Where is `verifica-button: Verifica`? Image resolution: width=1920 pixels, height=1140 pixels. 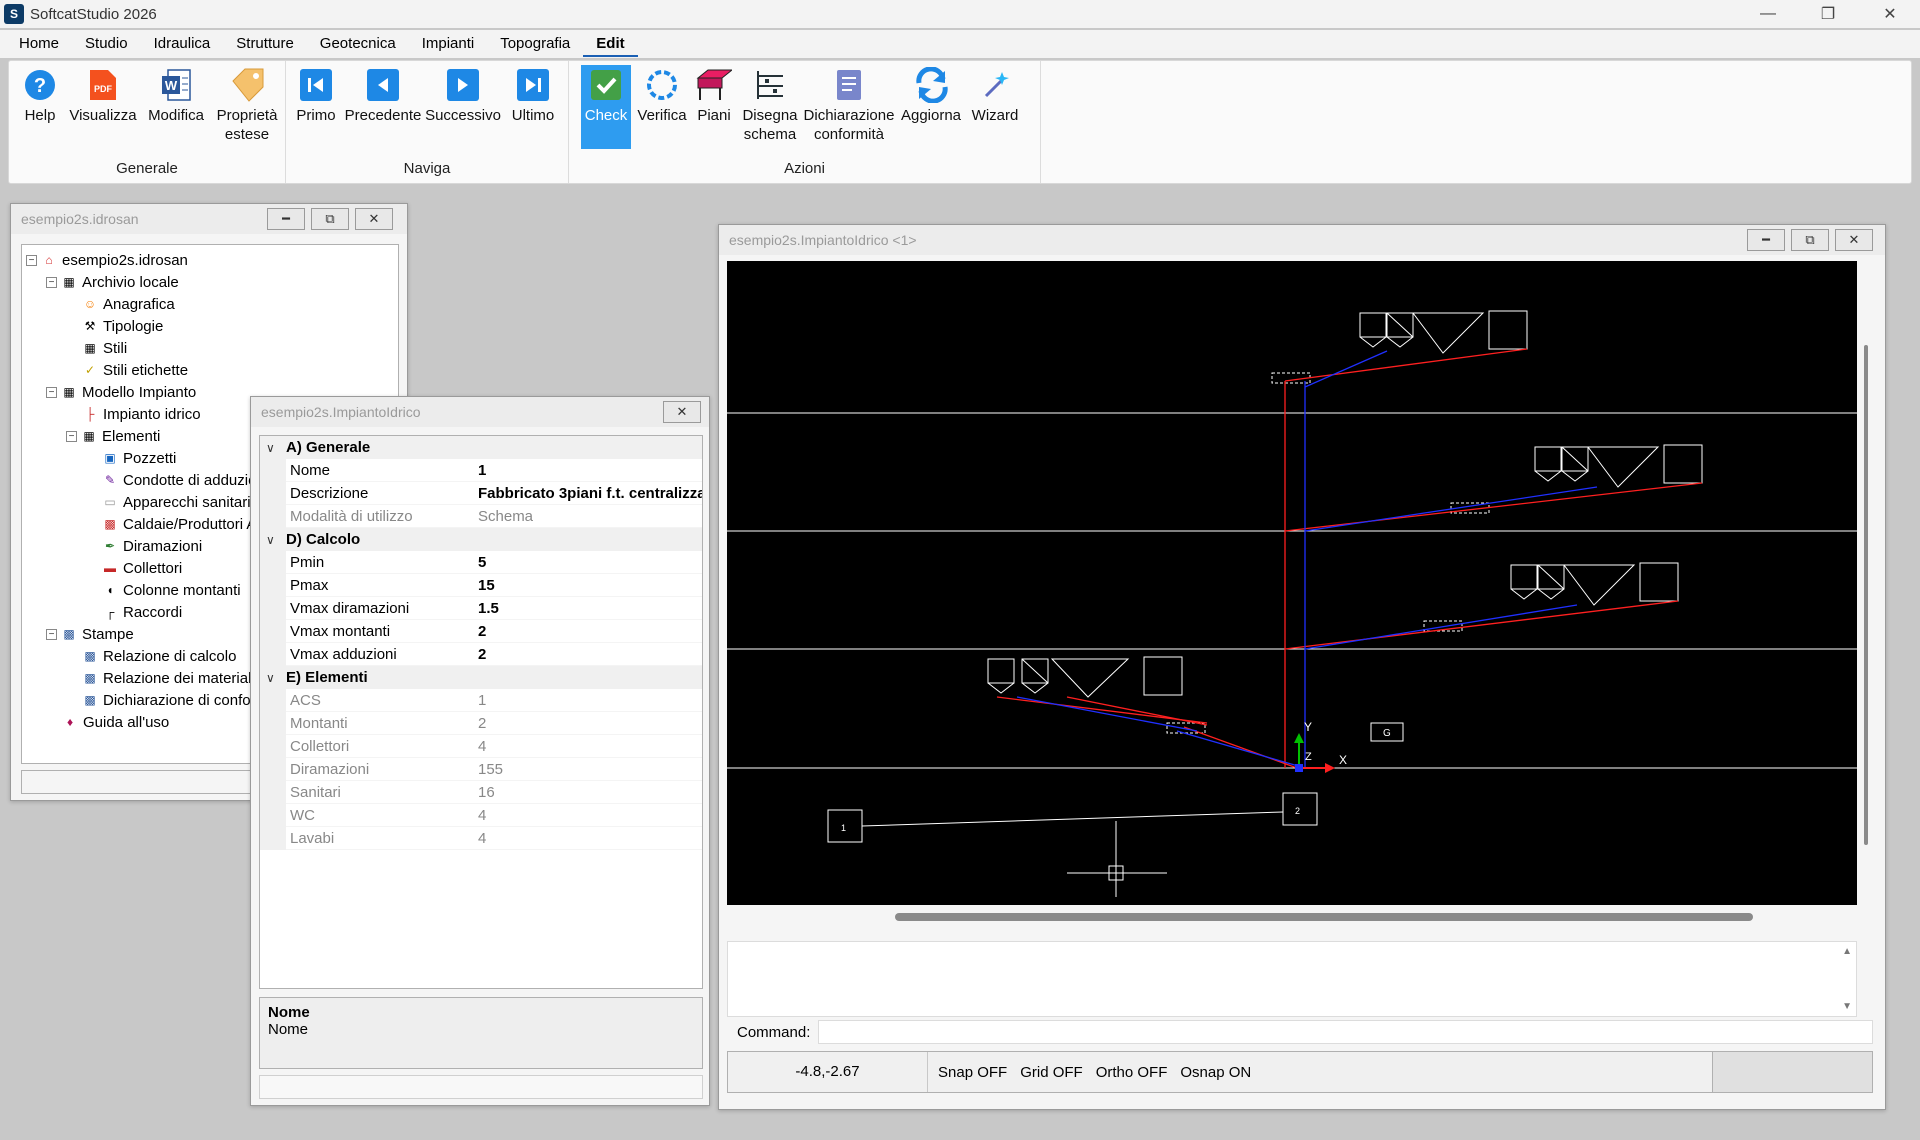 verifica-button: Verifica is located at coordinates (662, 107).